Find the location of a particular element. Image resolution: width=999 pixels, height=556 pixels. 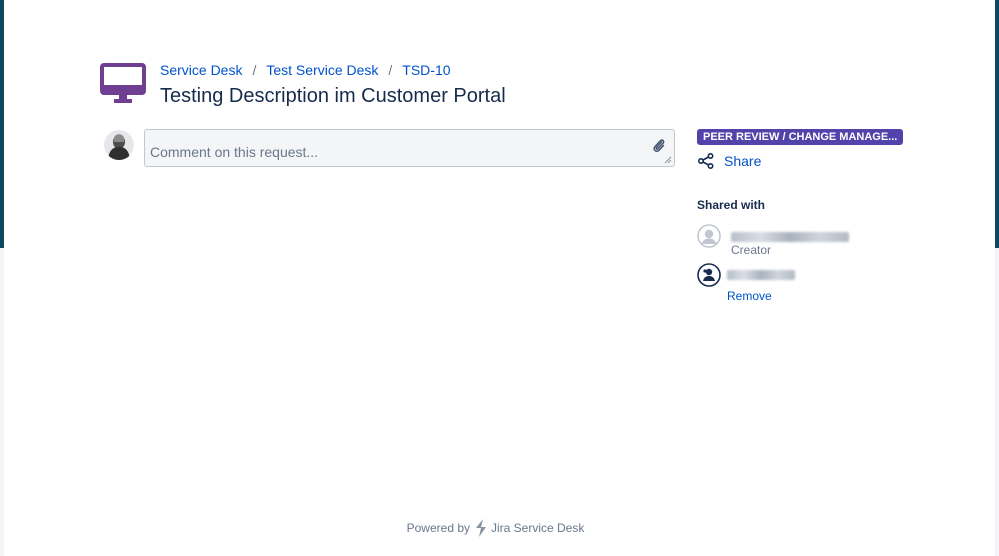

jira-logo-icon is located at coordinates (481, 528).